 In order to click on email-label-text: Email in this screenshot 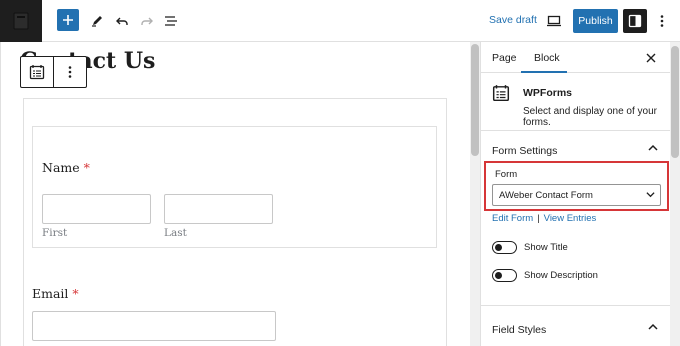, I will do `click(50, 293)`.